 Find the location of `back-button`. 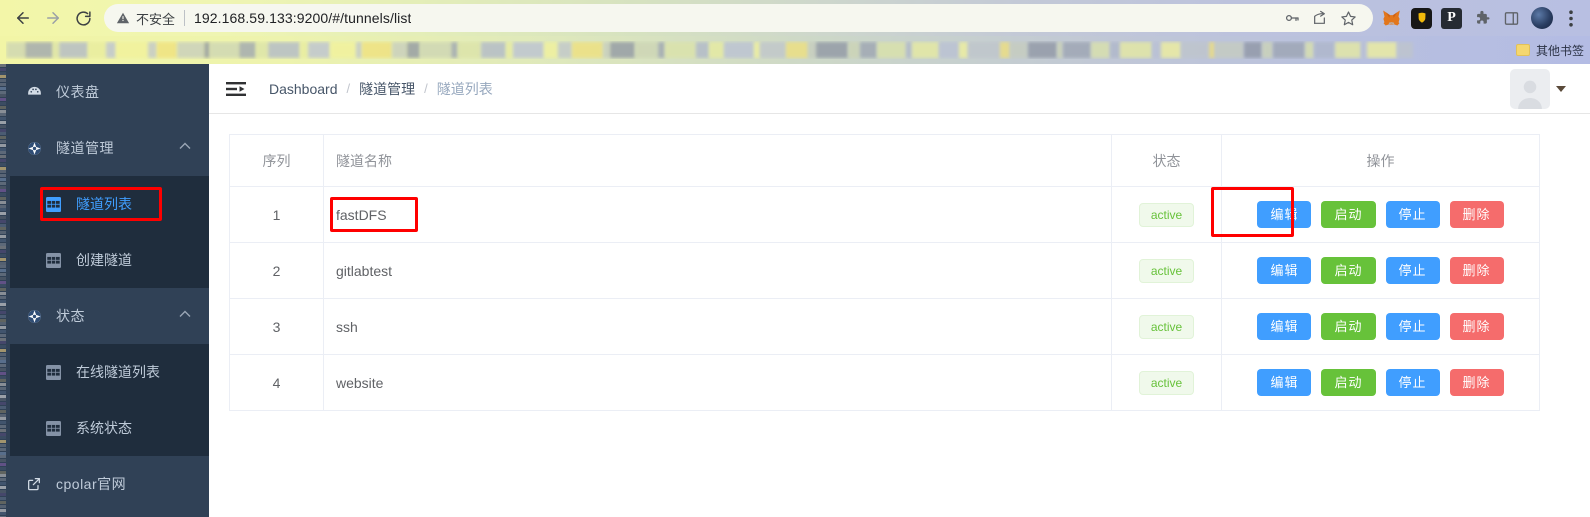

back-button is located at coordinates (23, 18).